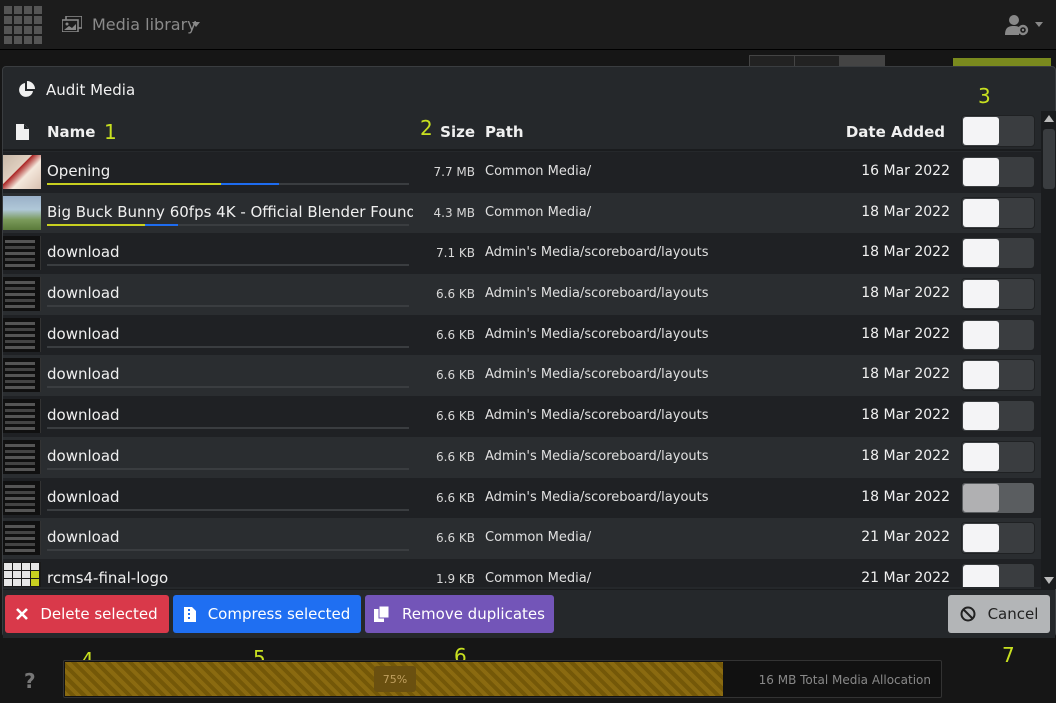 The image size is (1056, 703). I want to click on remove-duplicates-button: Remove duplicates, so click(459, 614).